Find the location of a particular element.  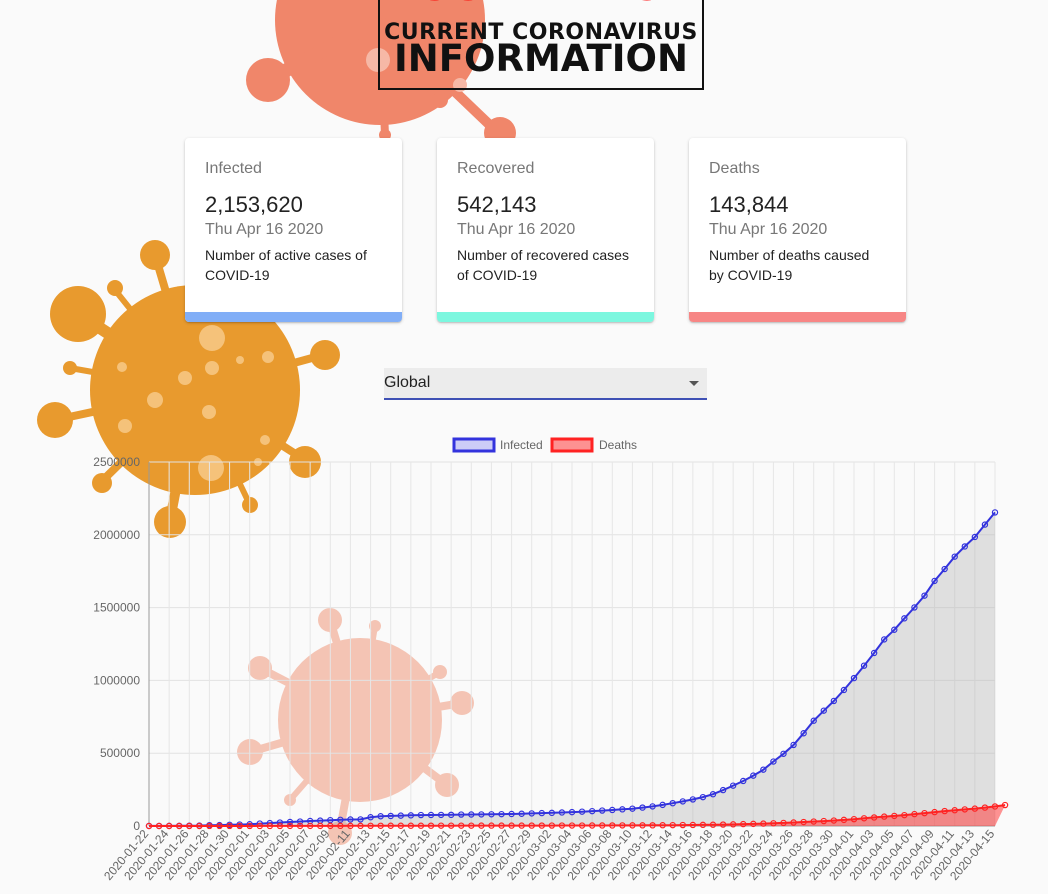

title-line-2: INFORMATION is located at coordinates (541, 58).